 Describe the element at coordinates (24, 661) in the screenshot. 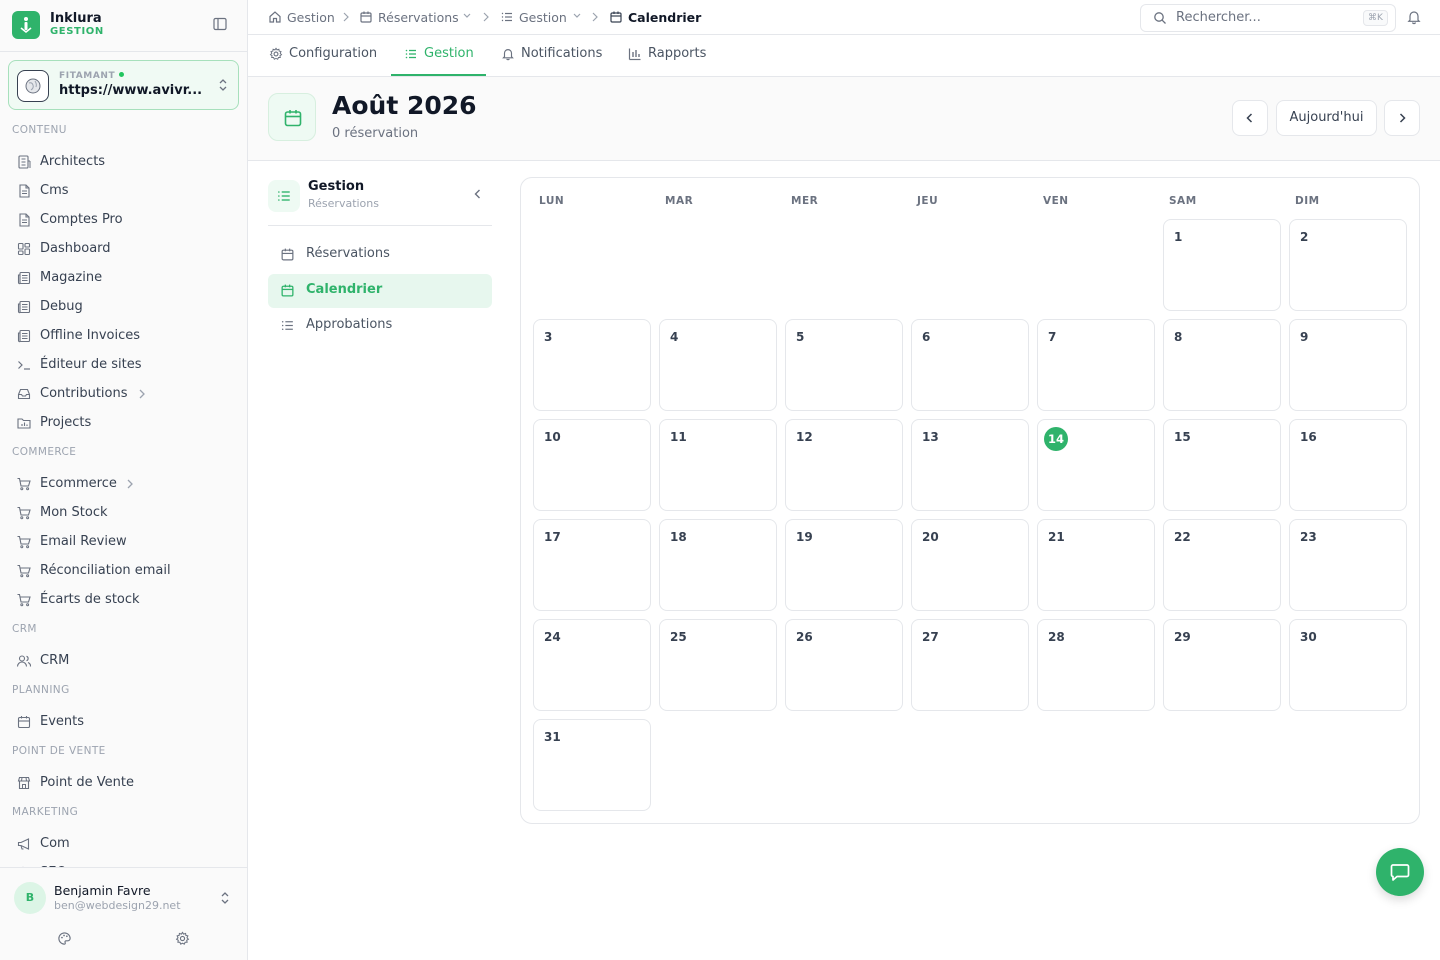

I see `users-icon` at that location.